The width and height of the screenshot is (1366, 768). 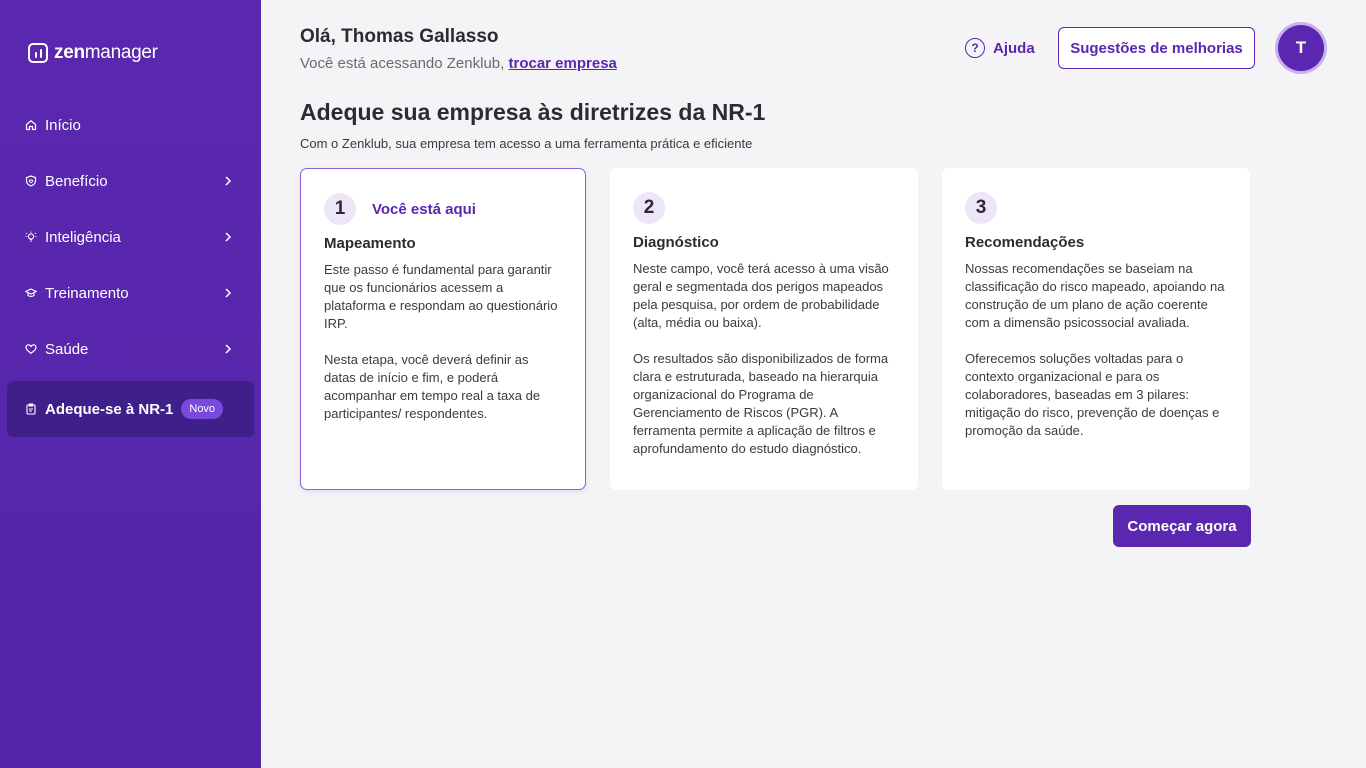 What do you see at coordinates (31, 349) in the screenshot?
I see `heart-icon` at bounding box center [31, 349].